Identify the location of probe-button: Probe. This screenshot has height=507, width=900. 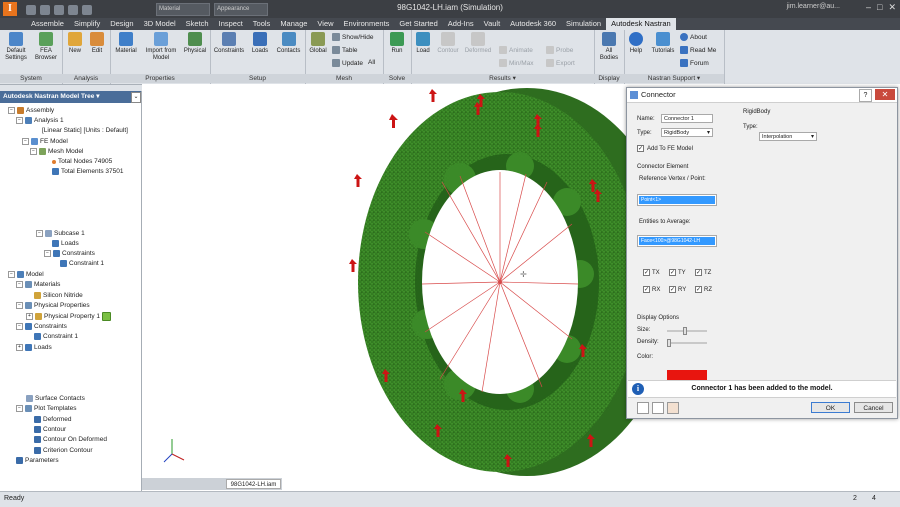
(559, 50).